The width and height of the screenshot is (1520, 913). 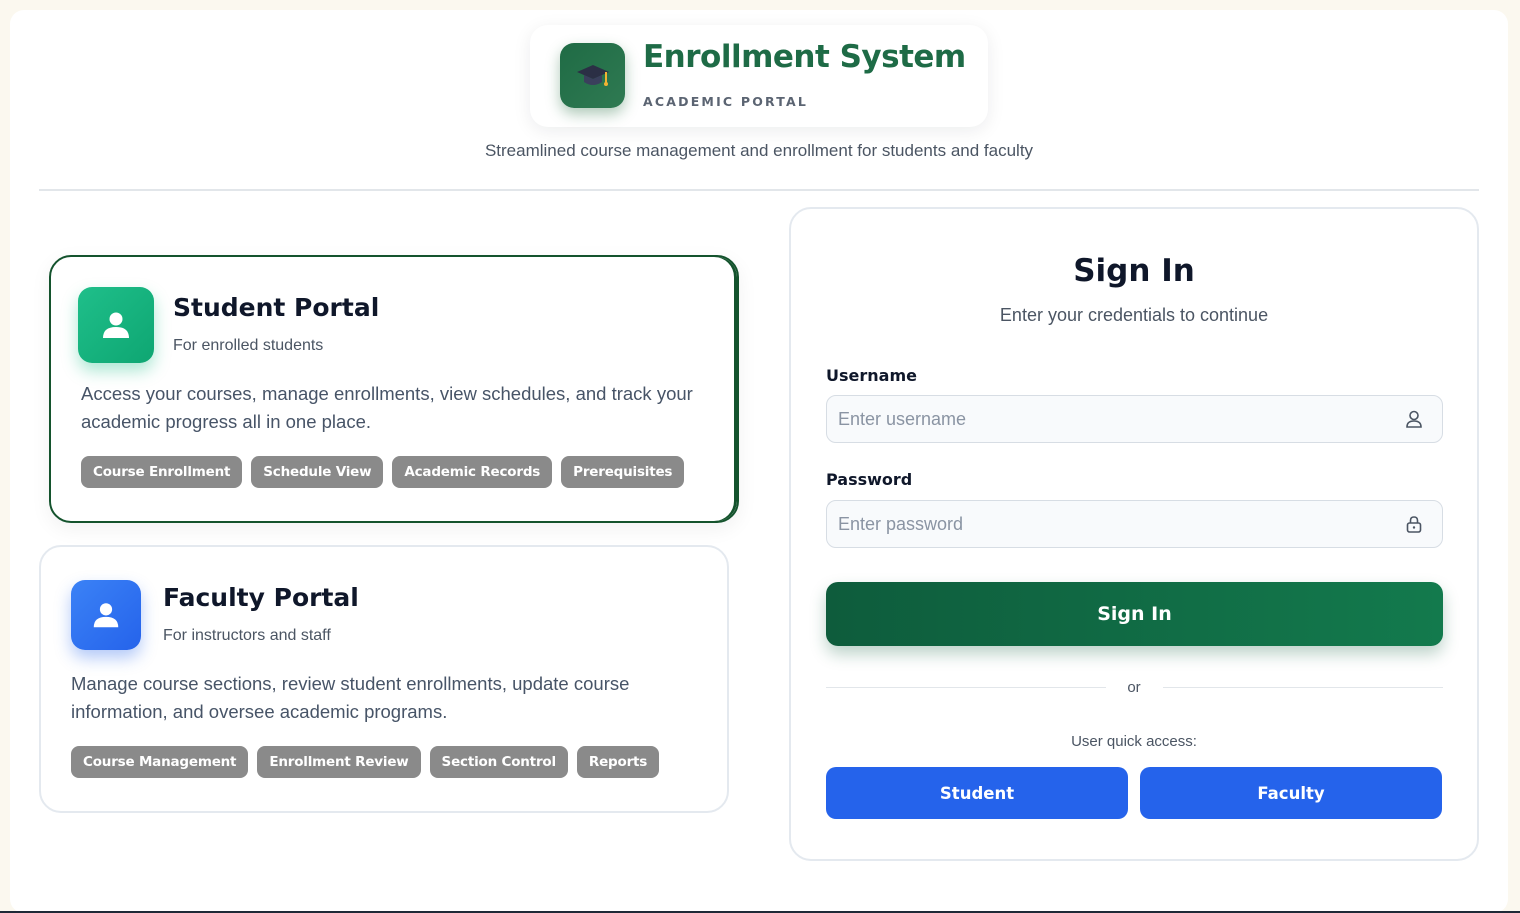 What do you see at coordinates (339, 762) in the screenshot?
I see `feature-tag: Enrollment Review` at bounding box center [339, 762].